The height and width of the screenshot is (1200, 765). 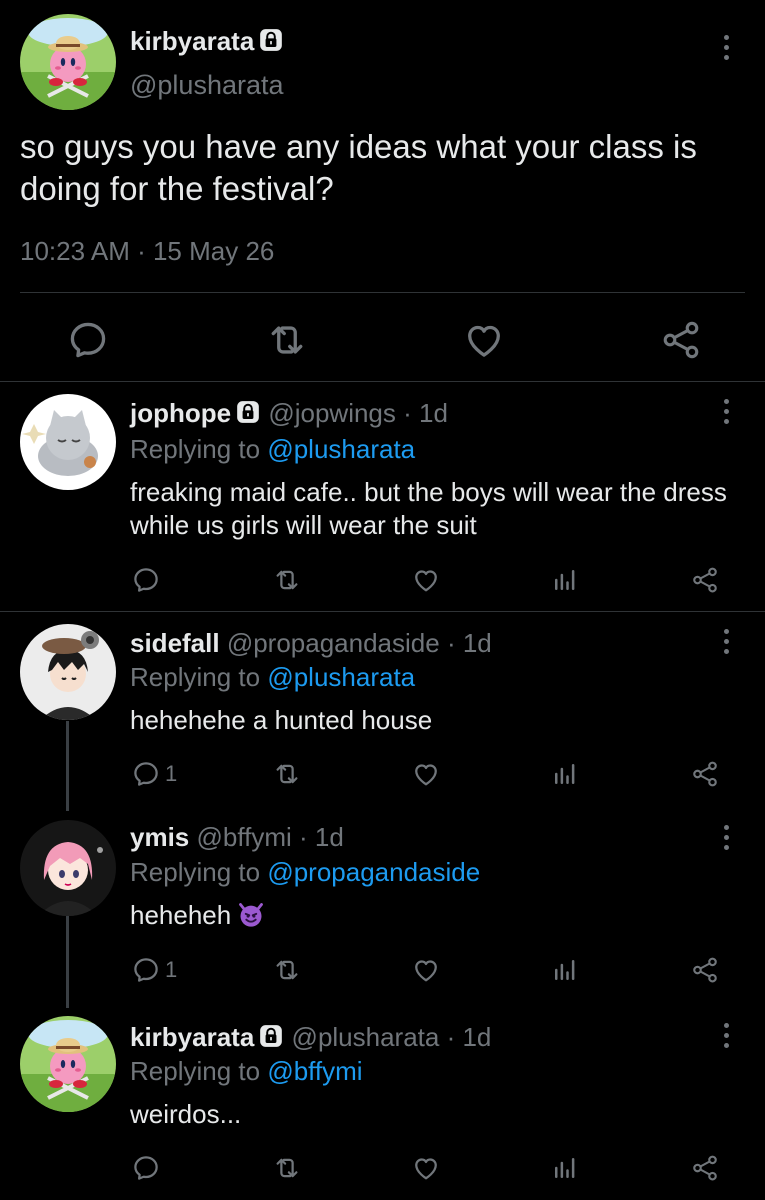 What do you see at coordinates (180, 413) in the screenshot?
I see `reply-author-name: jophope` at bounding box center [180, 413].